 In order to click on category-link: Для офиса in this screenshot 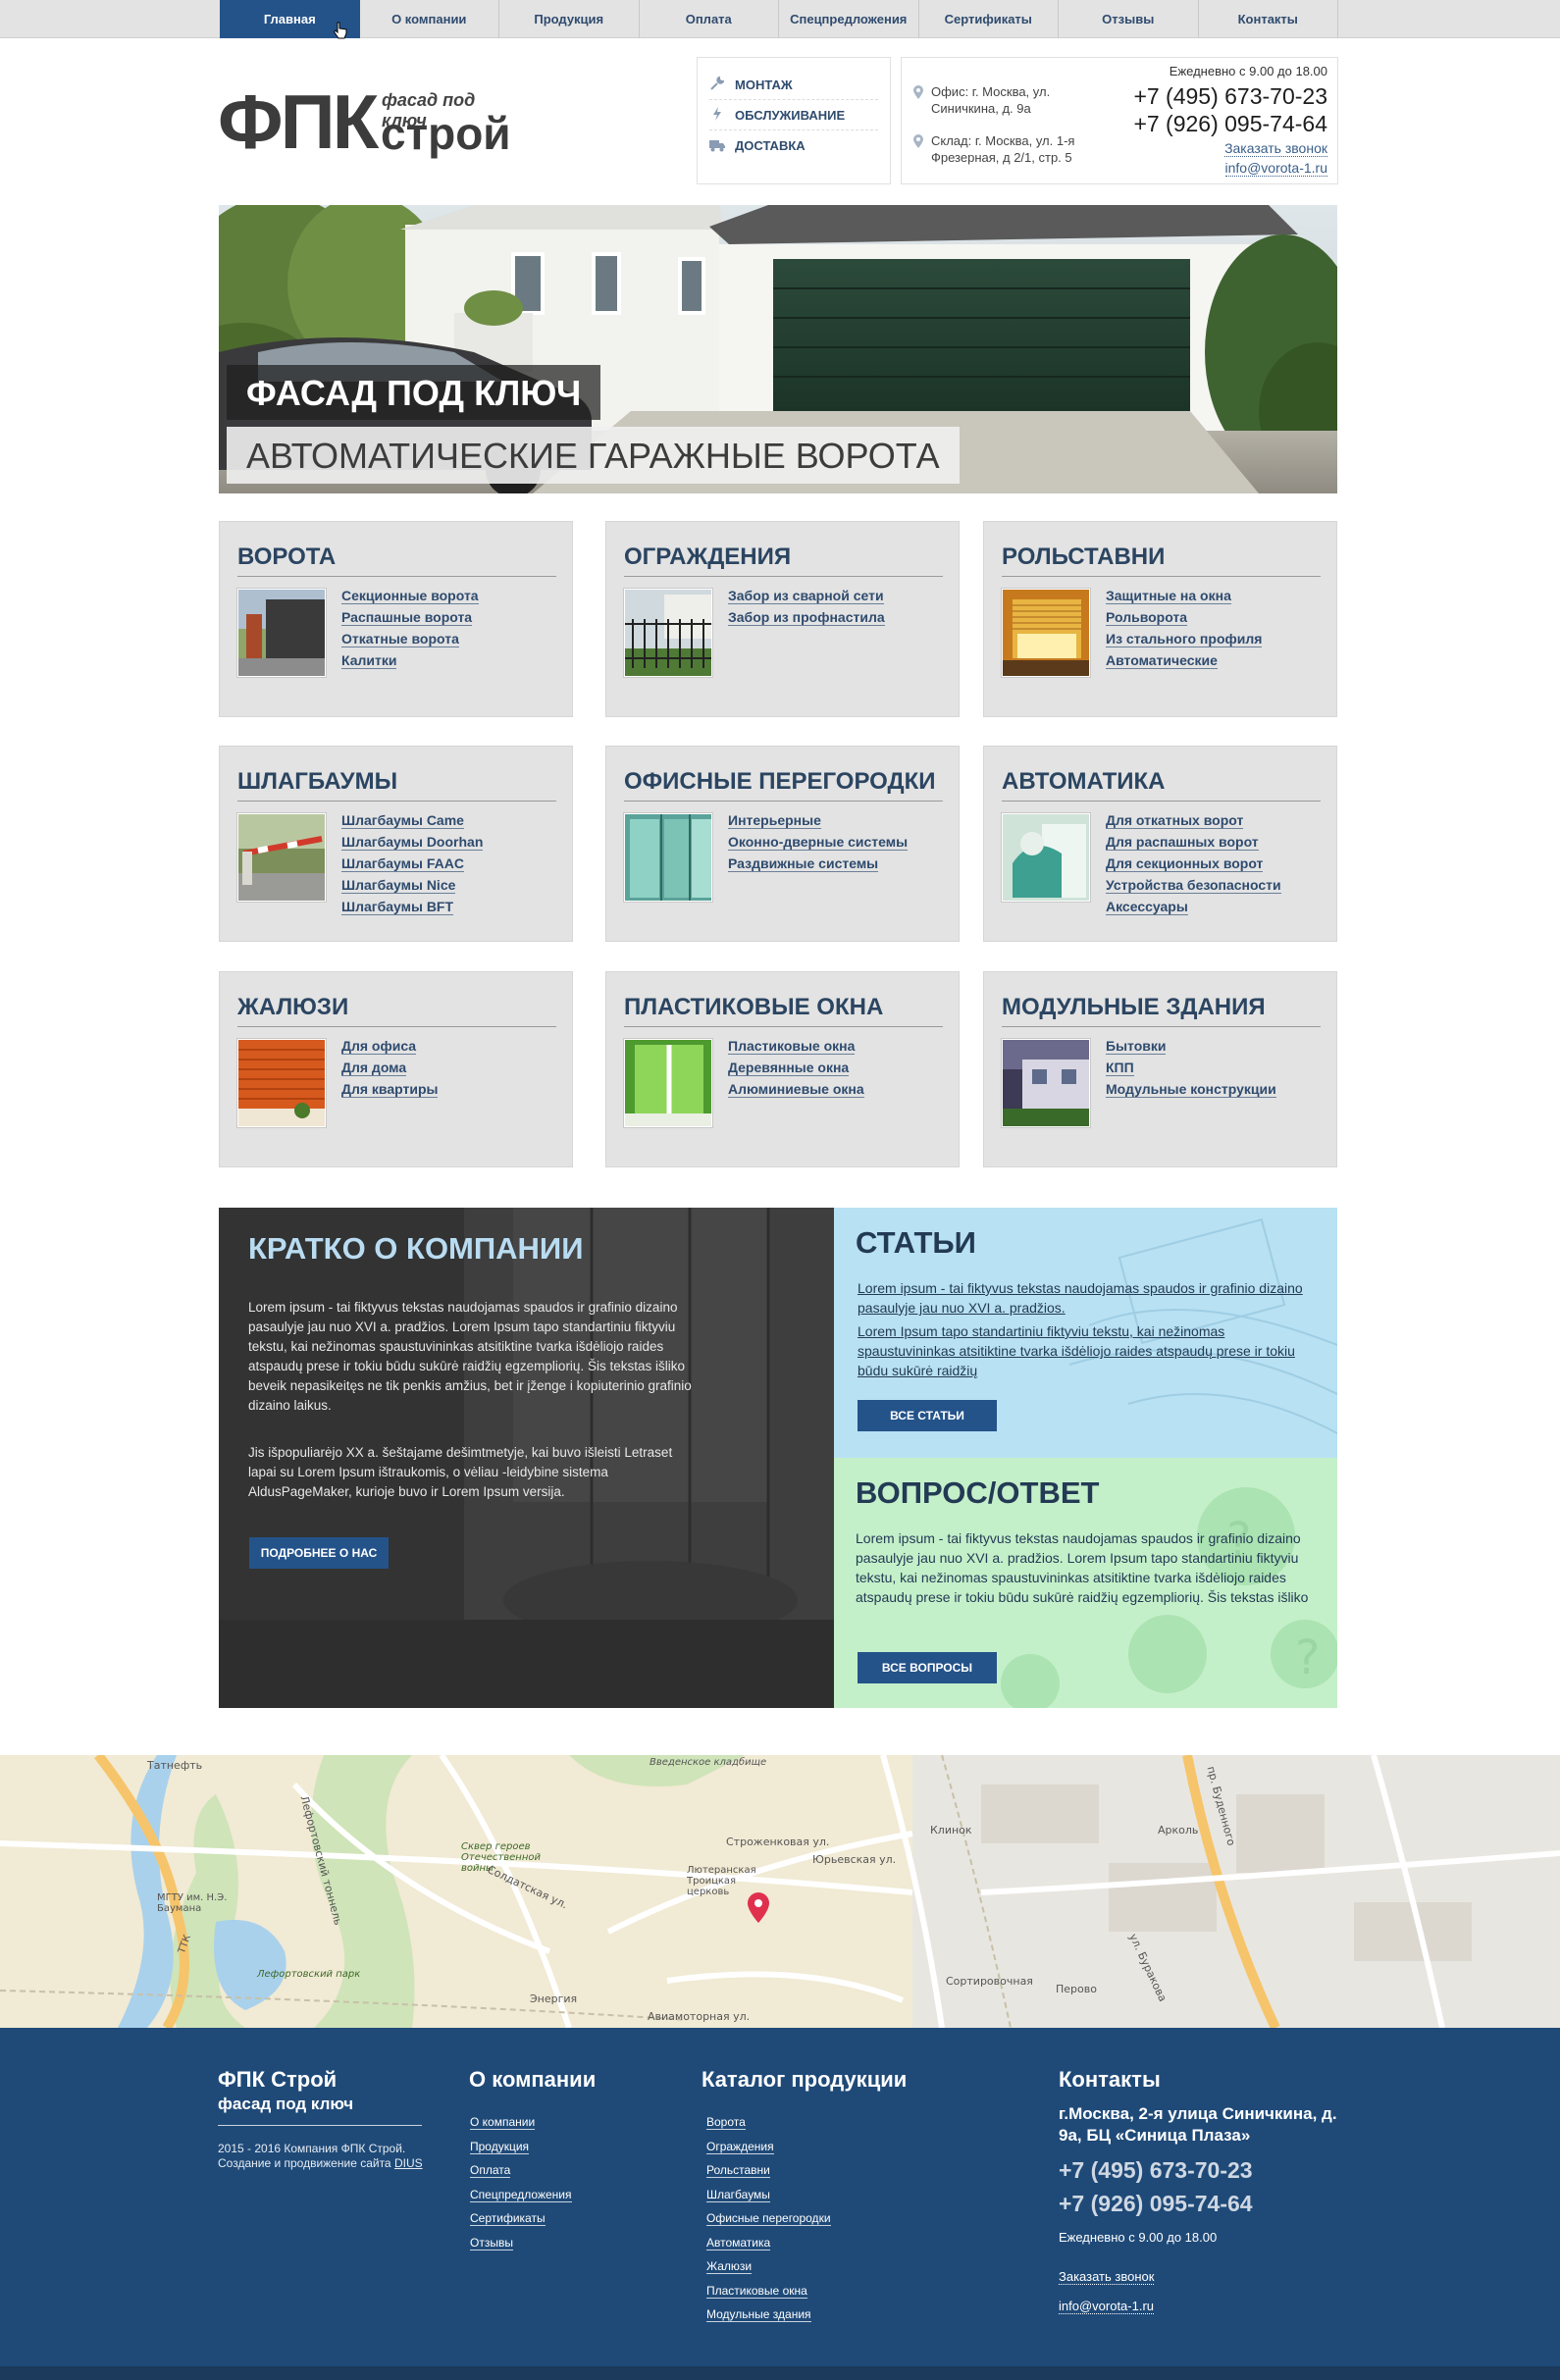, I will do `click(389, 1046)`.